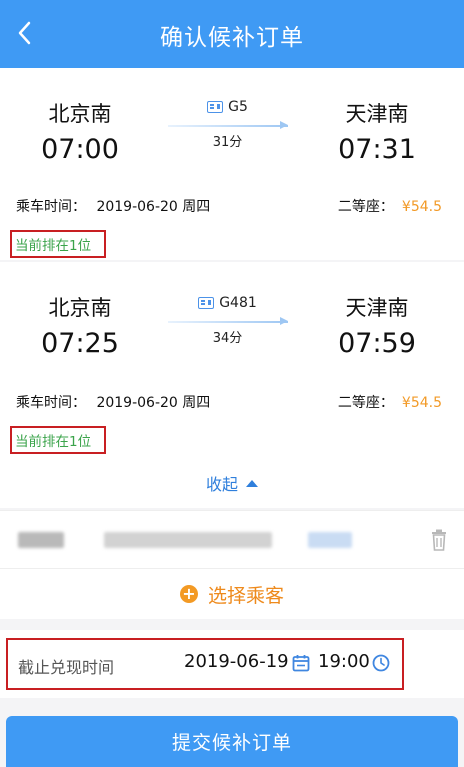 The image size is (464, 767). Describe the element at coordinates (66, 667) in the screenshot. I see `deadline-label: 截止兑现时间` at that location.